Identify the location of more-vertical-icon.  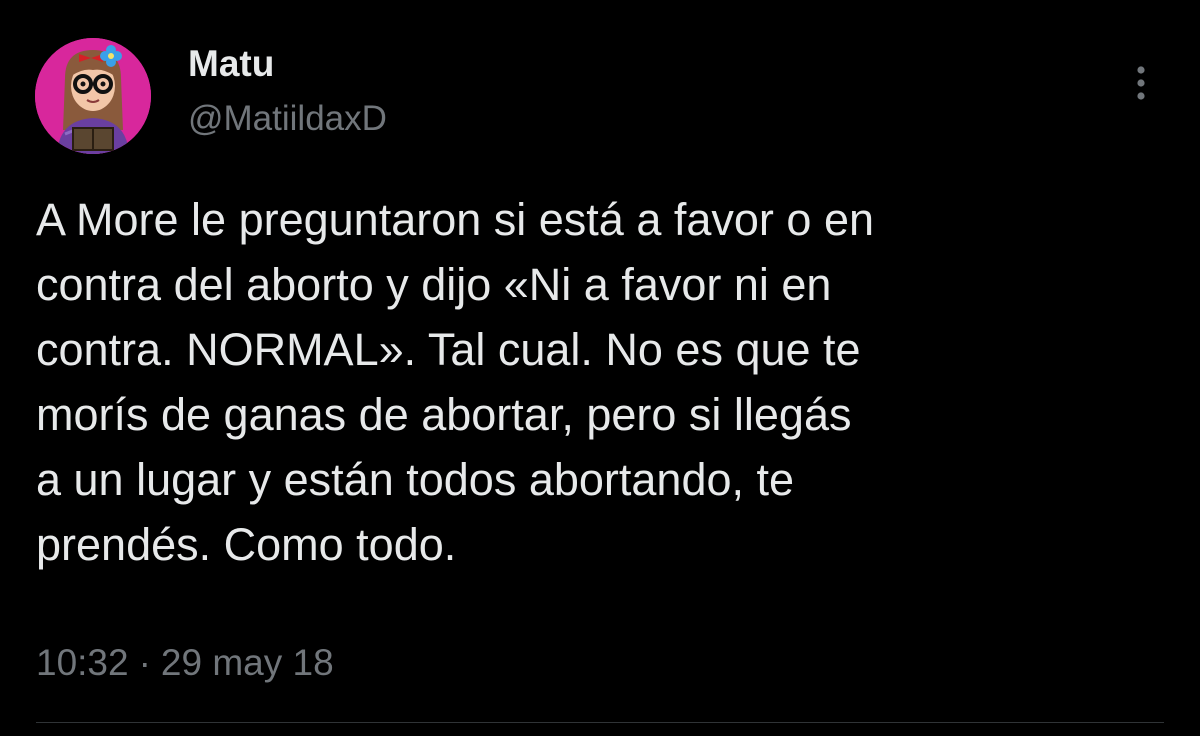
(1141, 83).